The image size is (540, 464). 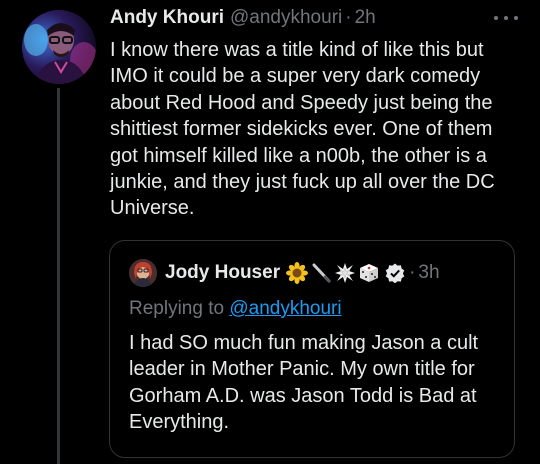 I want to click on quote-avatar-icon, so click(x=143, y=273).